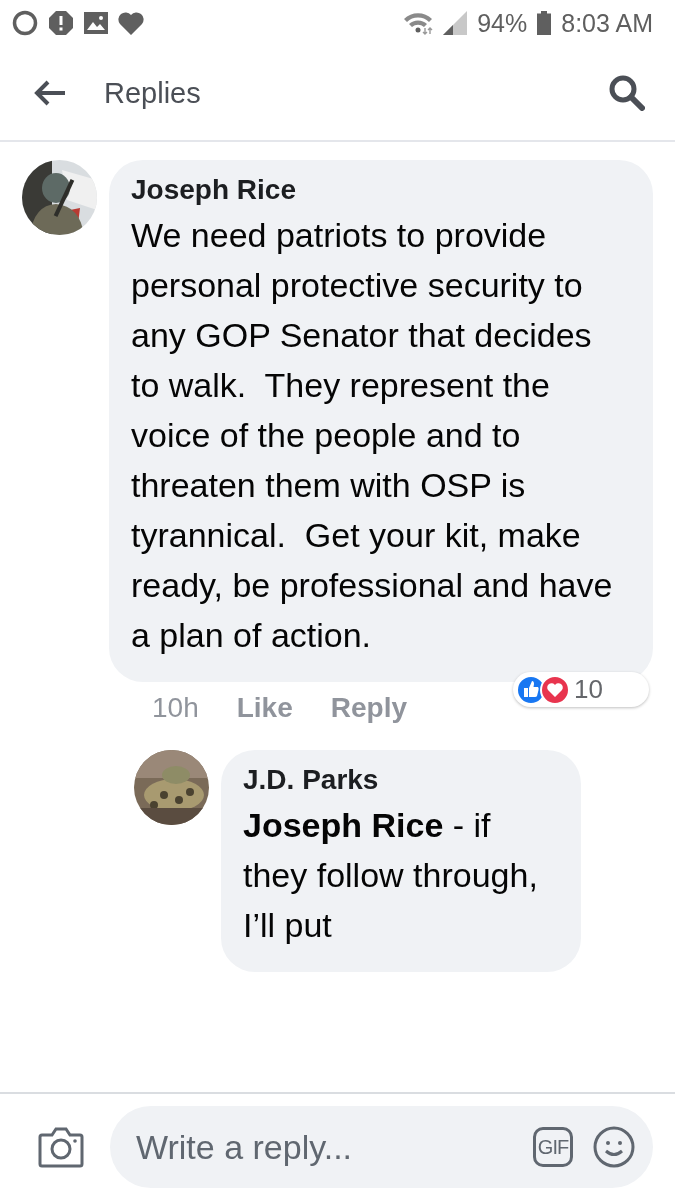  What do you see at coordinates (368, 708) in the screenshot?
I see `comment-action-link: Reply` at bounding box center [368, 708].